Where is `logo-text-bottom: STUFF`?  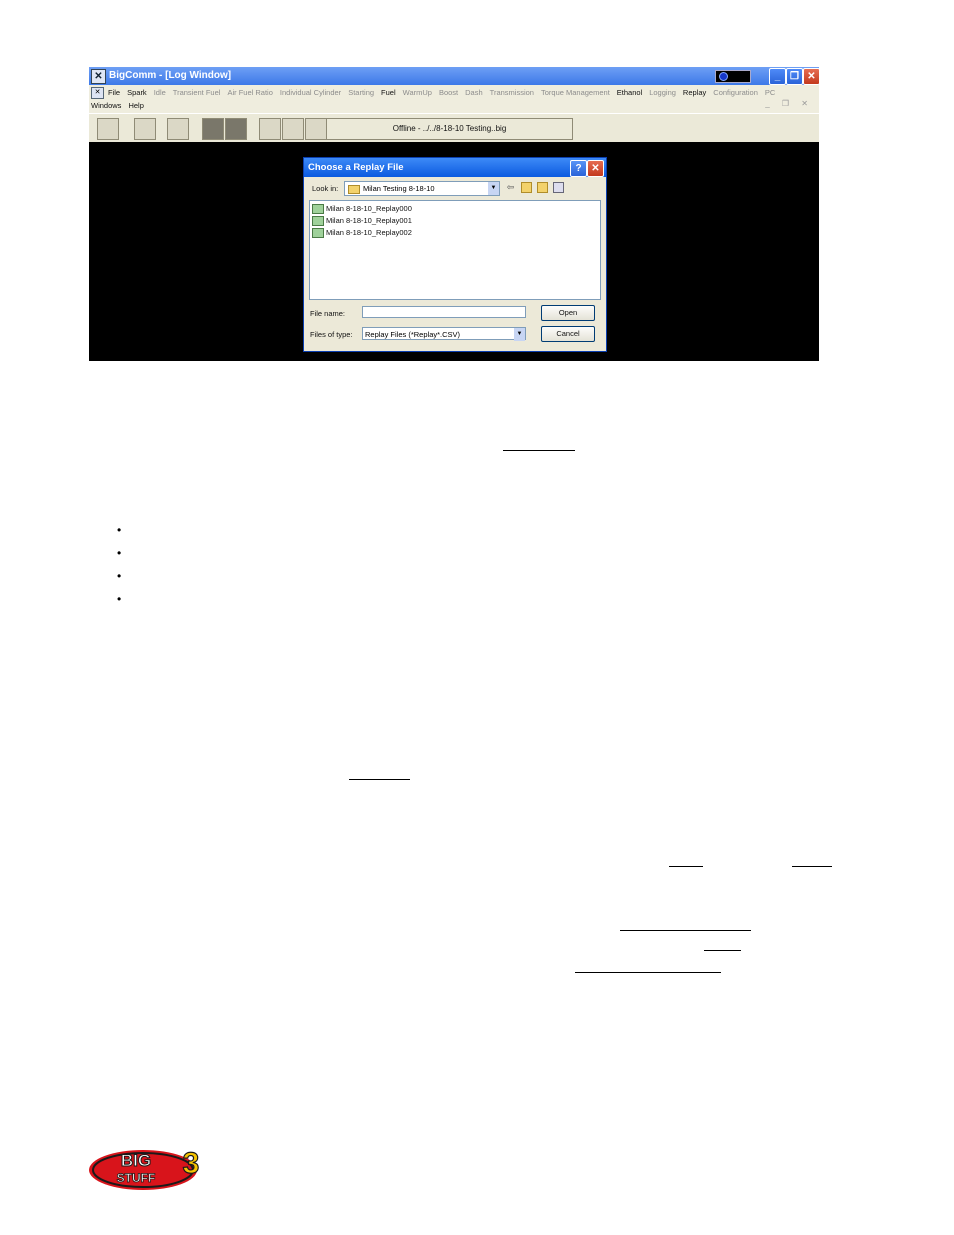
logo-text-bottom: STUFF is located at coordinates (136, 1178).